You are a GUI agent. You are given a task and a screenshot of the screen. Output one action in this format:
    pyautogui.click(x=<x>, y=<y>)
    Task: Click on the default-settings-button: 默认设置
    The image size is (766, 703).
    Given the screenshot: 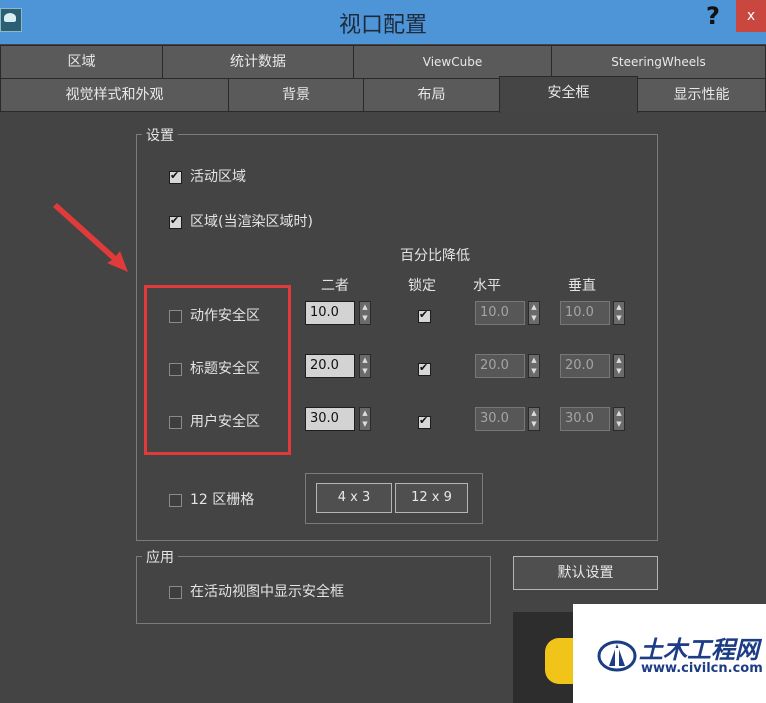 What is the action you would take?
    pyautogui.click(x=585, y=573)
    